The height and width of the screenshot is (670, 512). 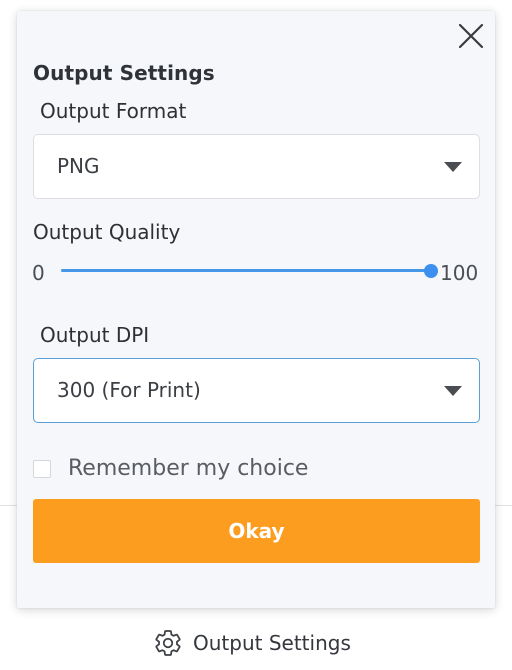 I want to click on remember-choice-label: Remember my choice, so click(x=188, y=468).